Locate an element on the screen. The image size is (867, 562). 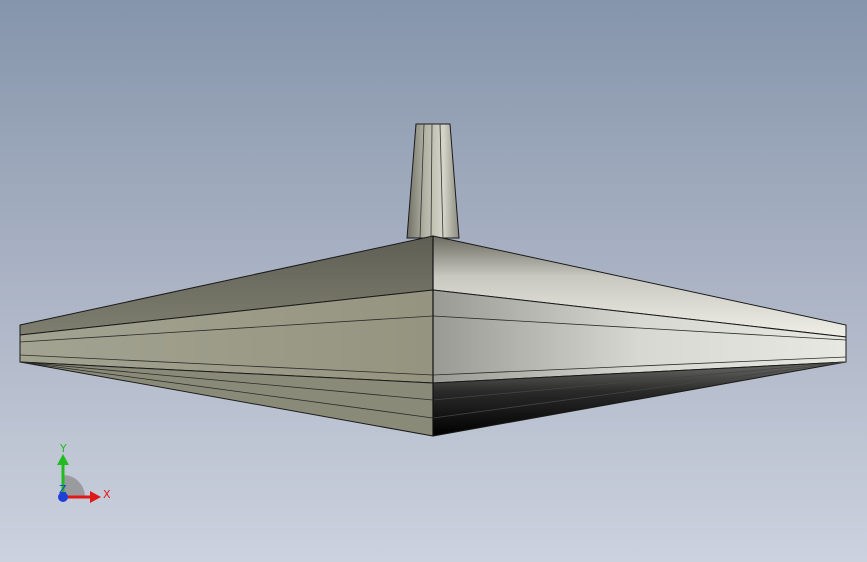
z-axis-label: Z is located at coordinates (63, 489).